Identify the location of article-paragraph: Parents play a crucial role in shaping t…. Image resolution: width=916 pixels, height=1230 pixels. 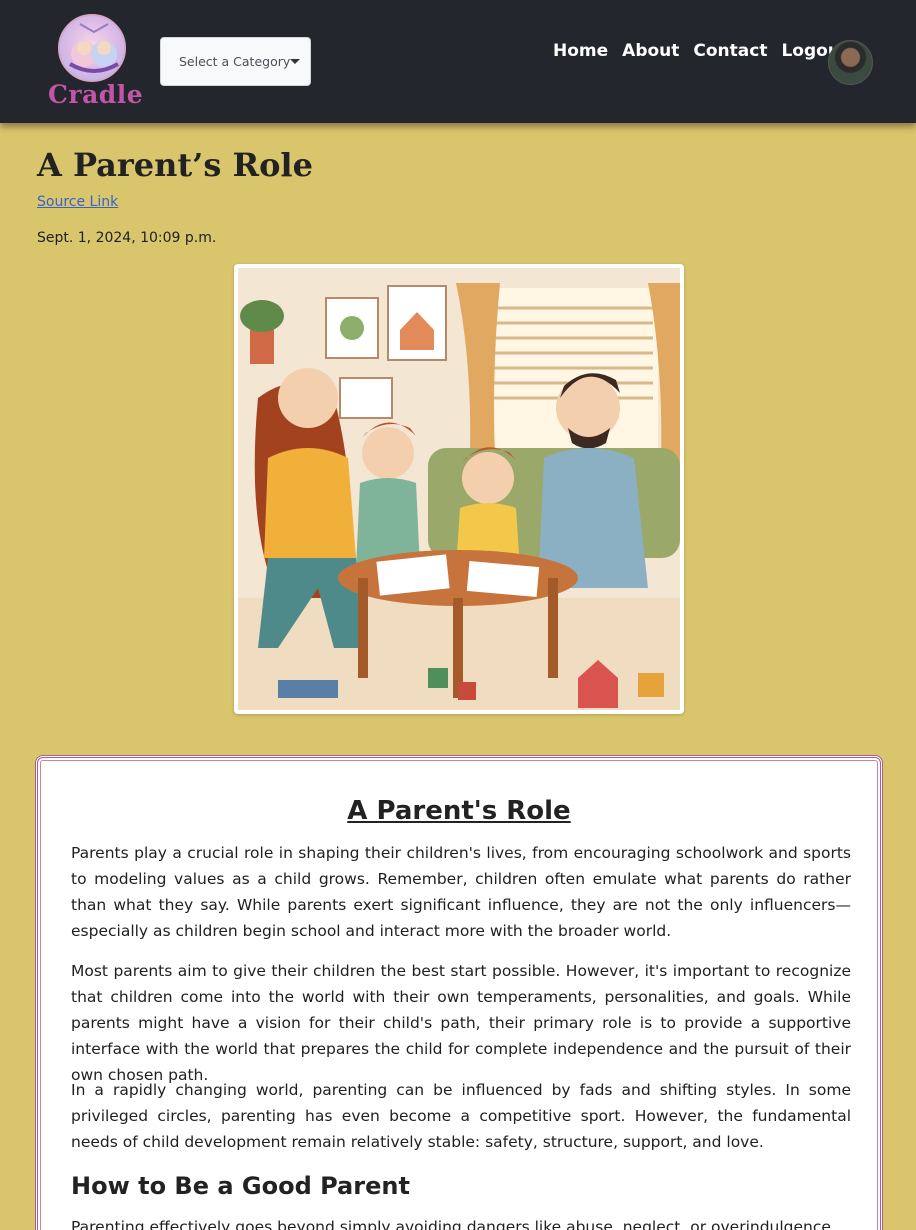
(461, 892).